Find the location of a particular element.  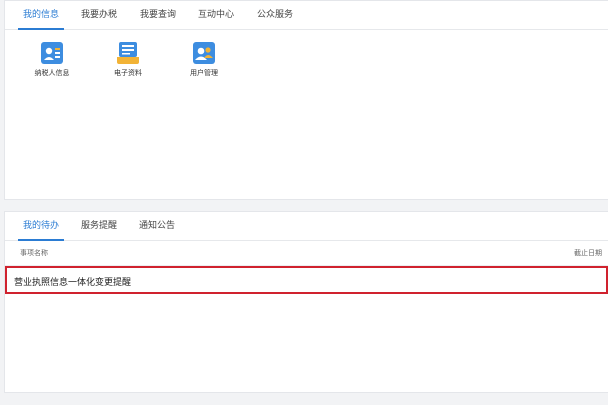

shortcut-label: 用户管理 is located at coordinates (204, 73).